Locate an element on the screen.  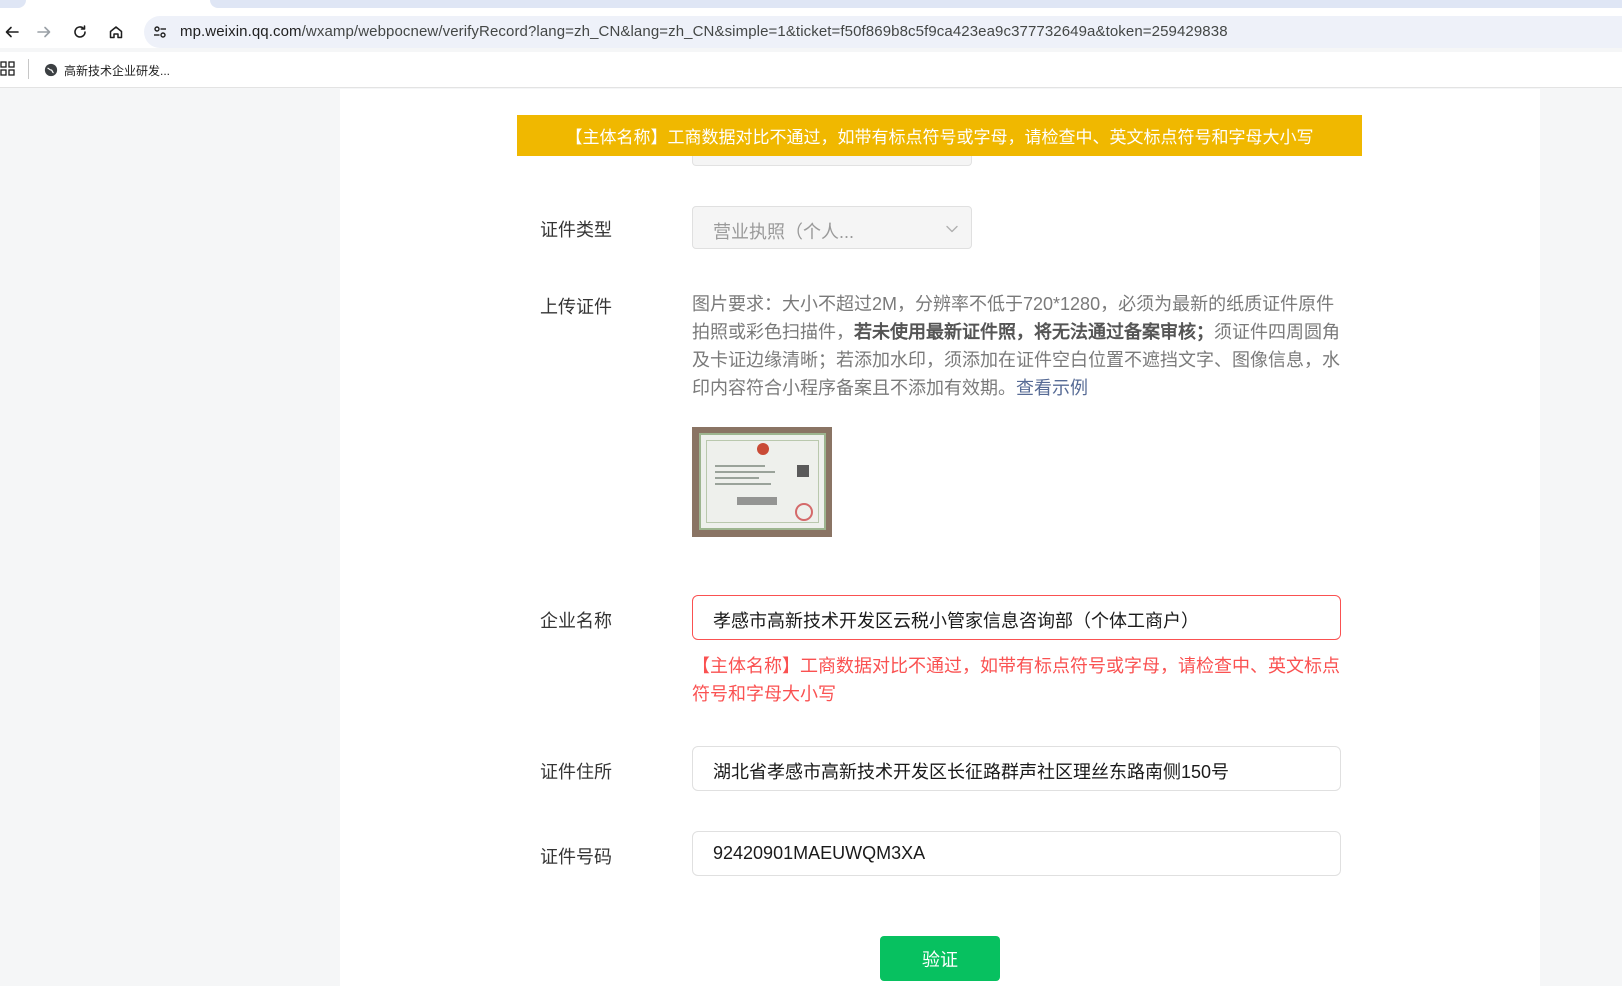
address-value: 湖北省孝感市高新技术开发区长征路群声社区理丝东路南侧150号 is located at coordinates (971, 772).